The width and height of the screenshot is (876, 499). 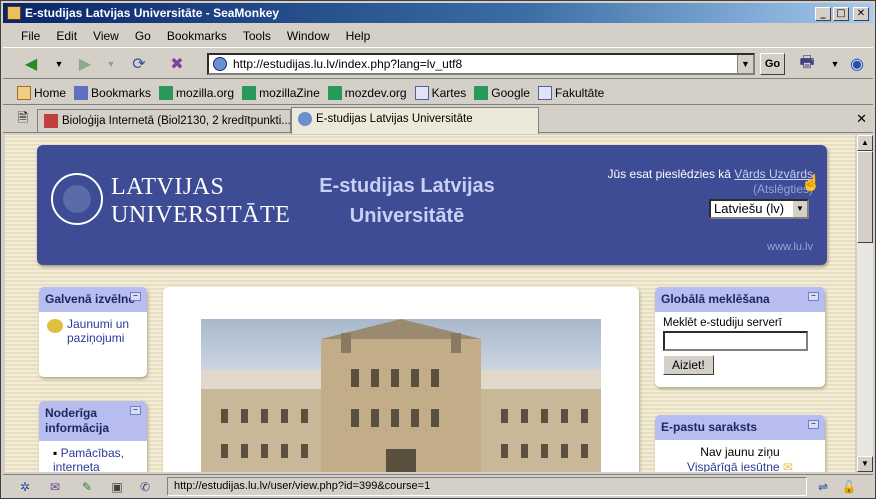 What do you see at coordinates (394, 119) in the screenshot?
I see `tab-label: E-studijas Latvijas Universitāte` at bounding box center [394, 119].